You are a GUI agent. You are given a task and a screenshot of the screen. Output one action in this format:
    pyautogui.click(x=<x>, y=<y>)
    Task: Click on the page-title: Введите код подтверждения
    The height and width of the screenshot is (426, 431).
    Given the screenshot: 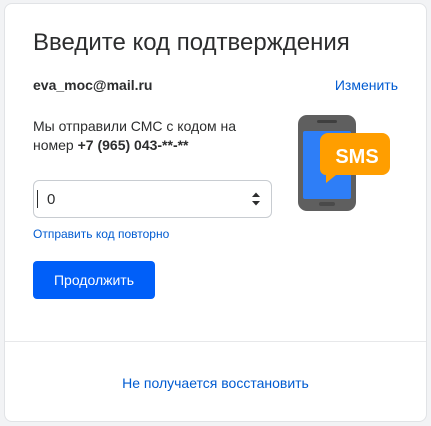 What is the action you would take?
    pyautogui.click(x=191, y=42)
    